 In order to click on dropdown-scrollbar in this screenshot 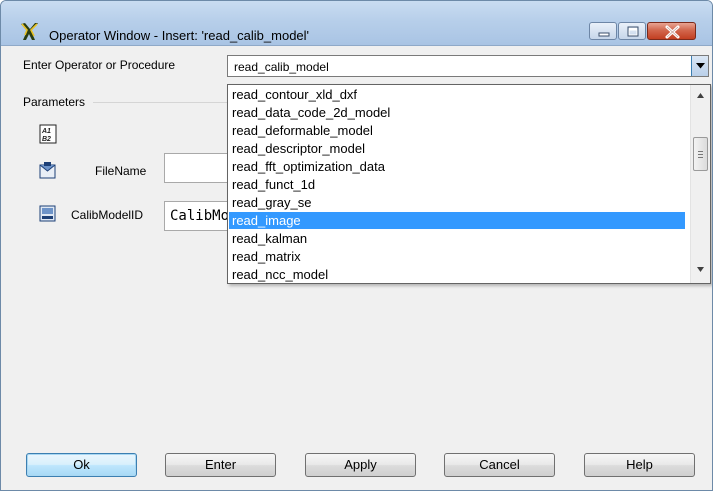, I will do `click(700, 184)`.